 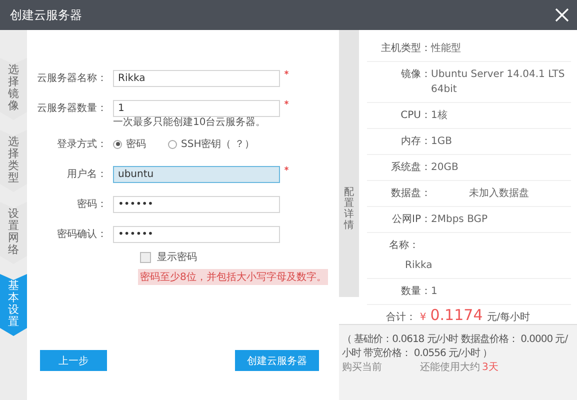 What do you see at coordinates (490, 368) in the screenshot?
I see `remaining-days: 3天` at bounding box center [490, 368].